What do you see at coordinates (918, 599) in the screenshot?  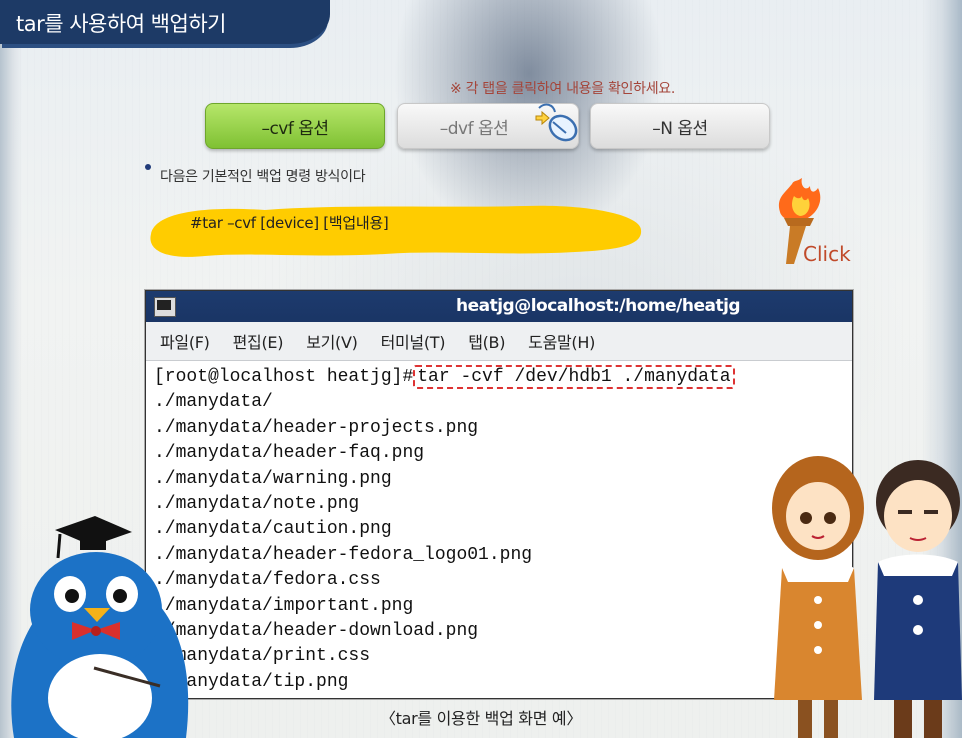 I see `boy-character` at bounding box center [918, 599].